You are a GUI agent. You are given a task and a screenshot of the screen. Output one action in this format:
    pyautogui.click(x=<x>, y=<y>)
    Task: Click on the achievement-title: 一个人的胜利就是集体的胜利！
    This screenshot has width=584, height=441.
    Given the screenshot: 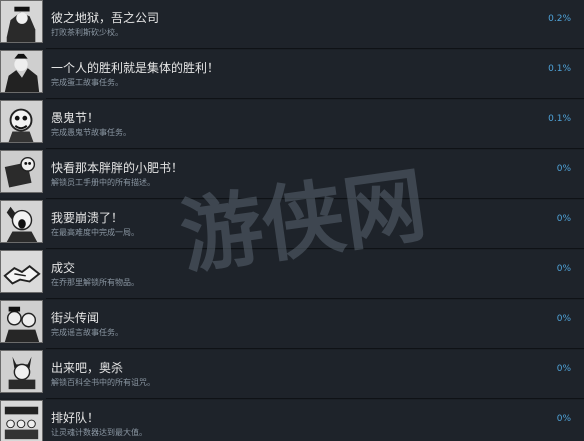 What is the action you would take?
    pyautogui.click(x=135, y=68)
    